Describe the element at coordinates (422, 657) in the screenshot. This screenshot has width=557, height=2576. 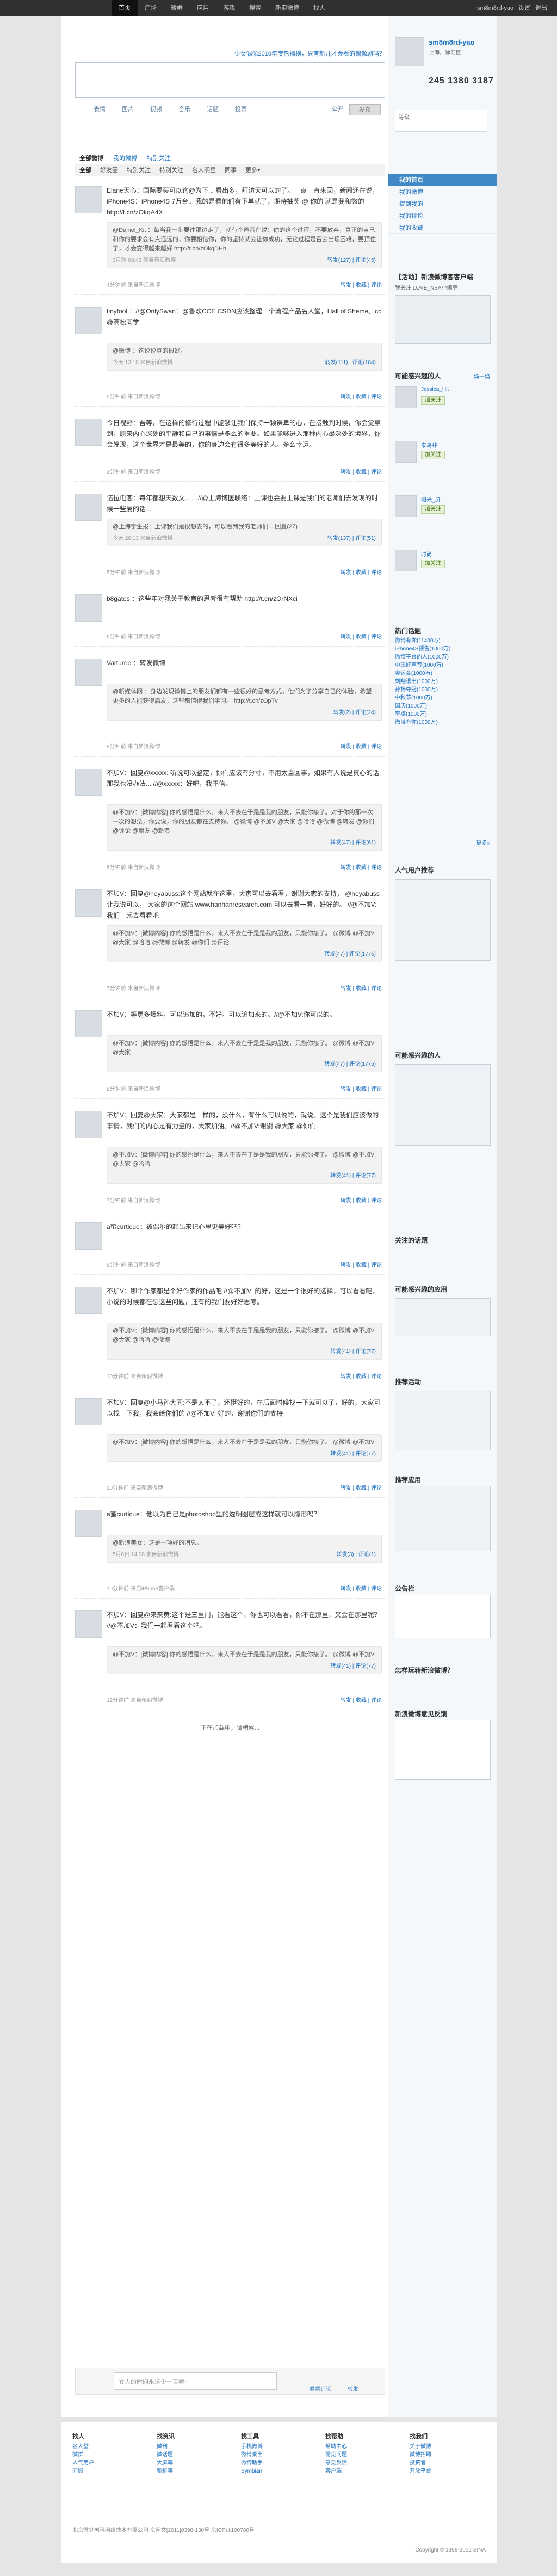
I see `hot-topic-item: 微博平台的人(1000万)` at that location.